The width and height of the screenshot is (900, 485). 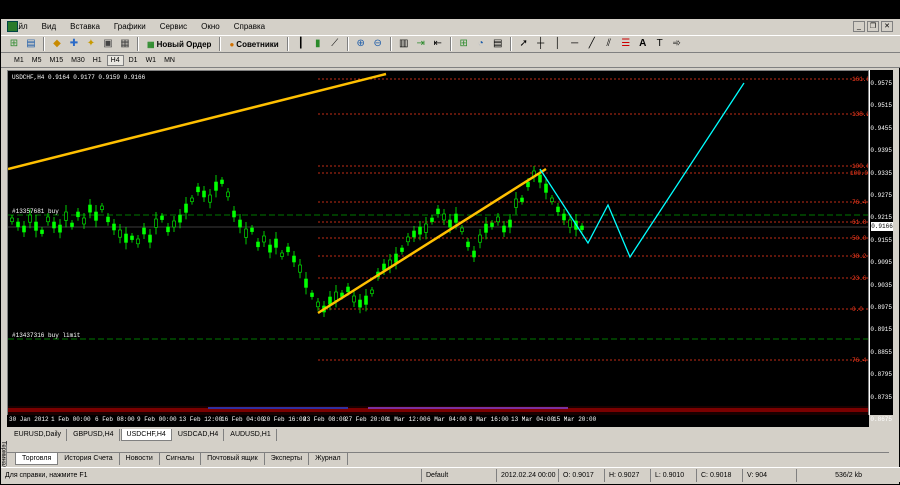 What do you see at coordinates (253, 44) in the screenshot?
I see `advisors-button: ● Советники` at bounding box center [253, 44].